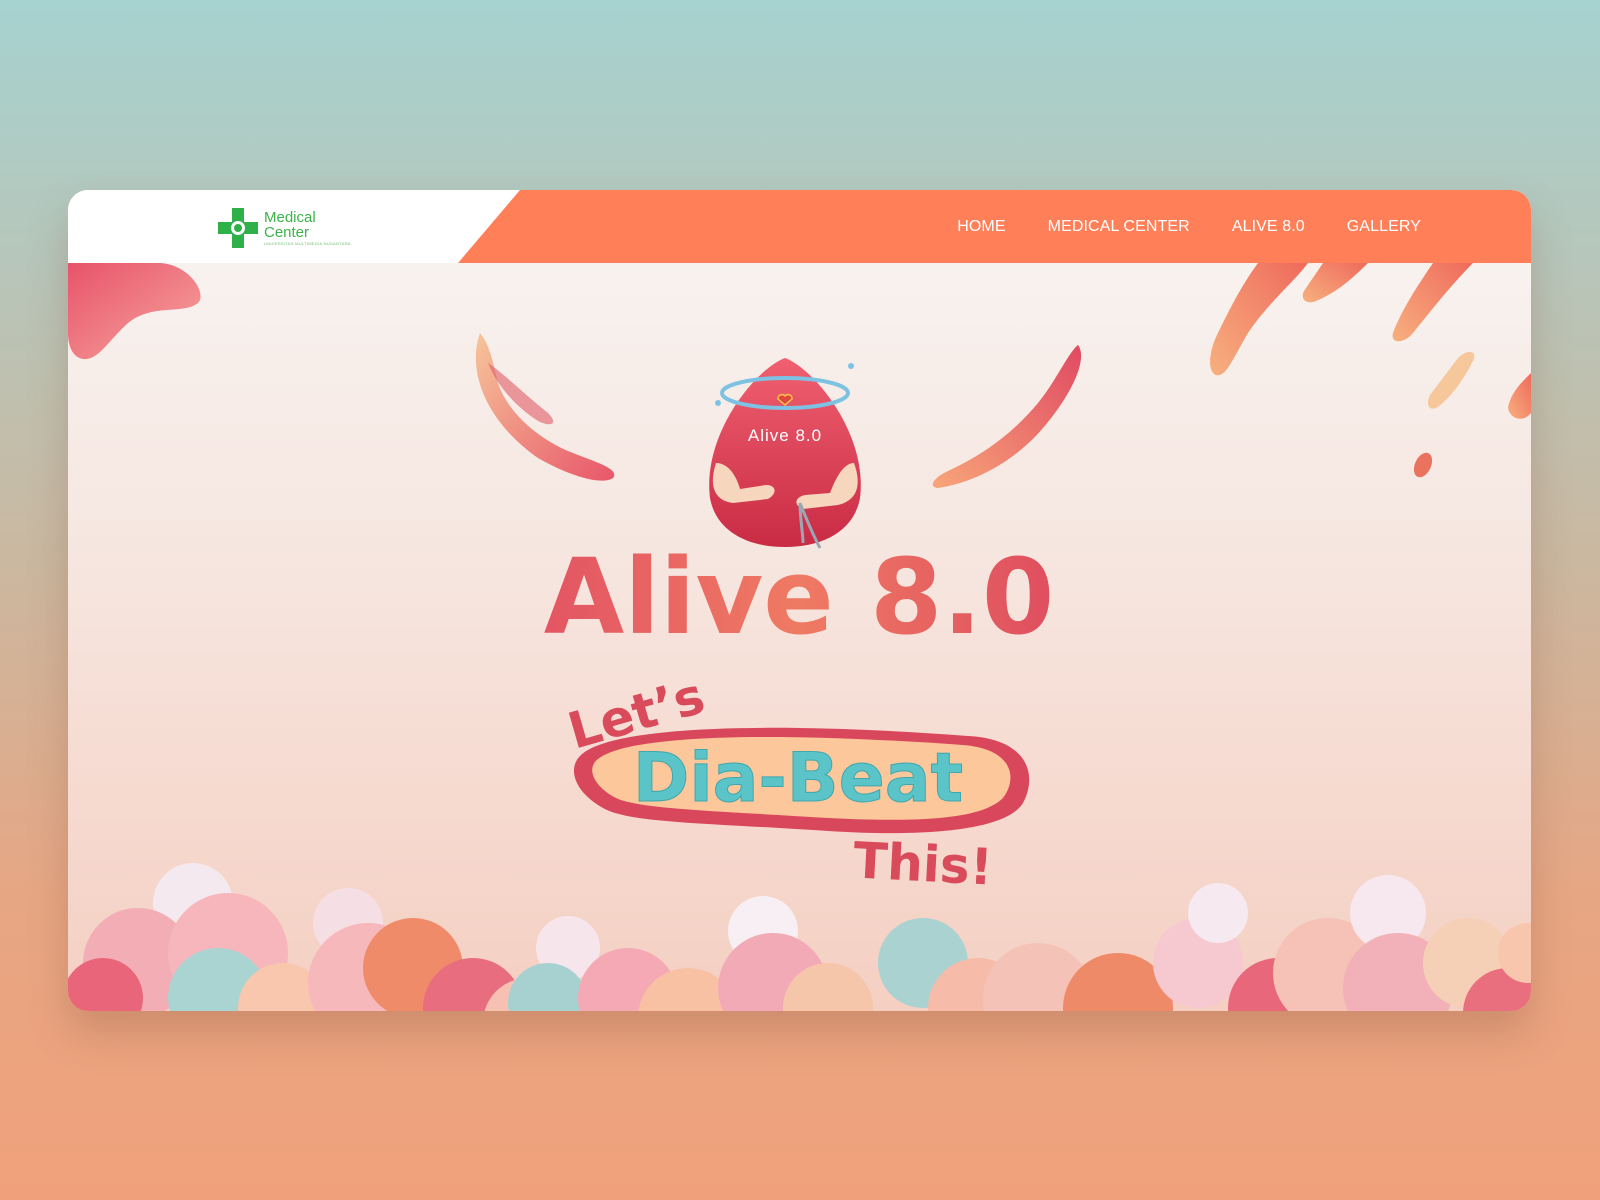 This screenshot has width=1600, height=1200. What do you see at coordinates (545, 407) in the screenshot?
I see `wing-left` at bounding box center [545, 407].